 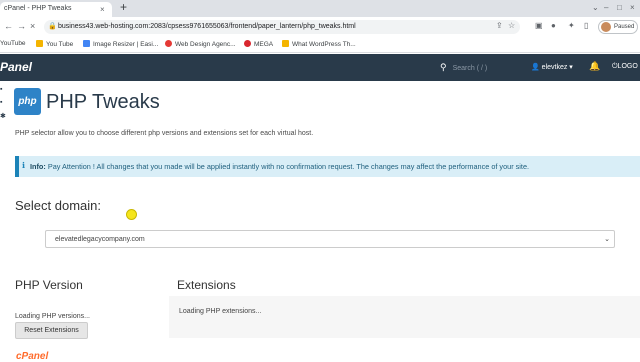 I want to click on bookmark-star-icon: ☆, so click(x=511, y=25).